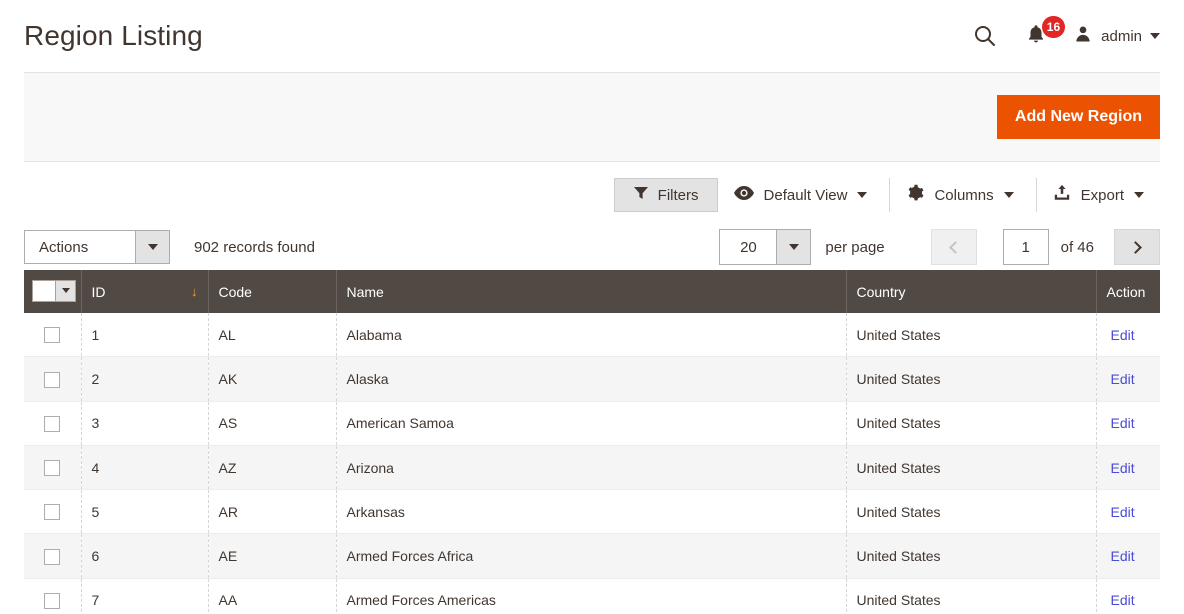 The width and height of the screenshot is (1184, 614). Describe the element at coordinates (592, 335) in the screenshot. I see `table-row: 1 AL Alabama United States Edit` at that location.